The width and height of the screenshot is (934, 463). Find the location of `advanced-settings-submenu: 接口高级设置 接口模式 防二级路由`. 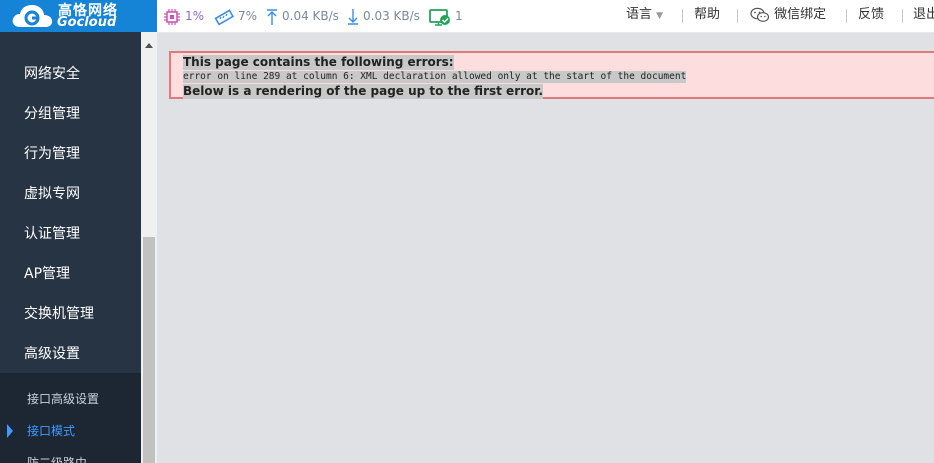

advanced-settings-submenu: 接口高级设置 接口模式 防二级路由 is located at coordinates (70, 418).